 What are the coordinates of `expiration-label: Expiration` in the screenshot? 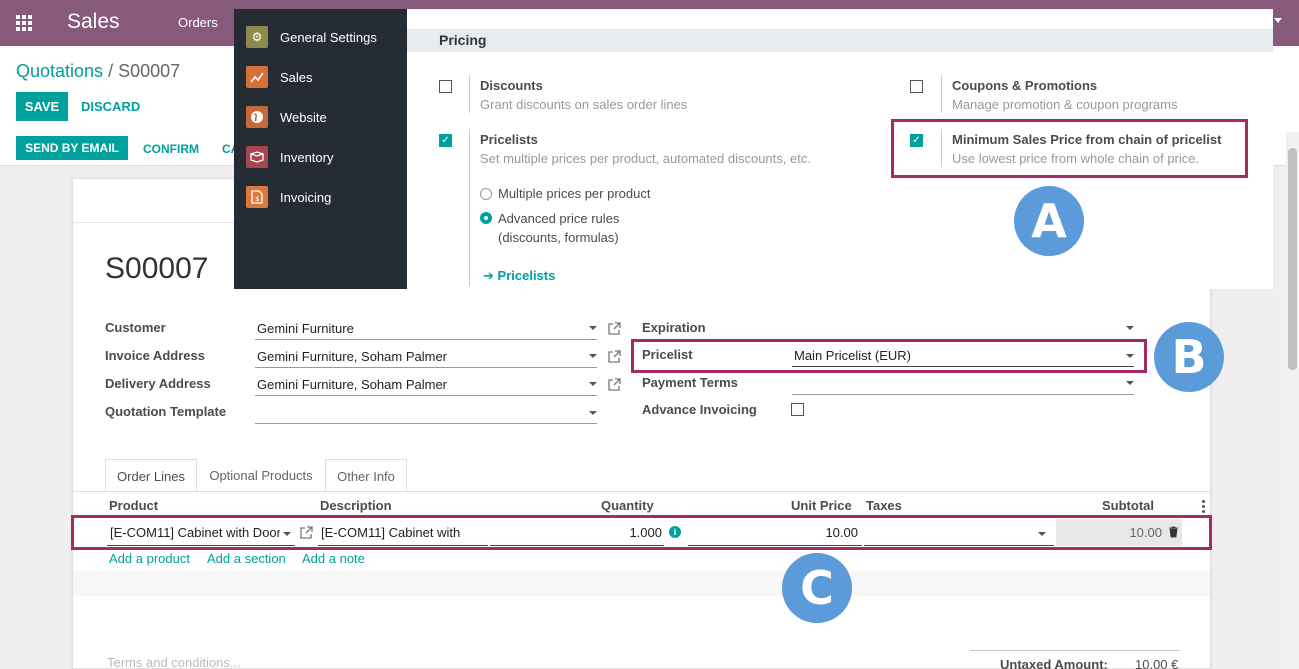 It's located at (674, 327).